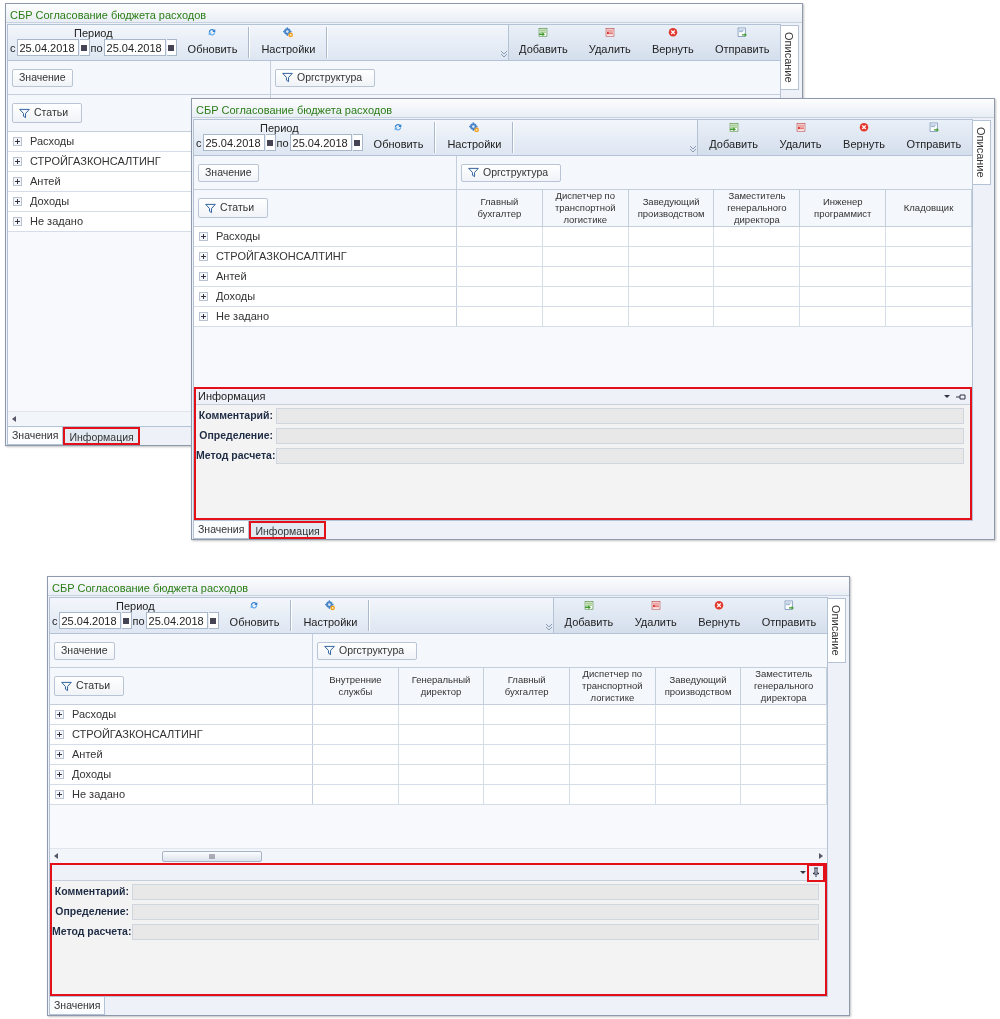 This screenshot has width=1000, height=1019. What do you see at coordinates (232, 397) in the screenshot?
I see `panel-title: Информация` at bounding box center [232, 397].